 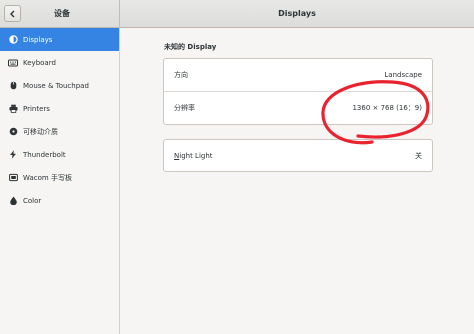 What do you see at coordinates (298, 108) in the screenshot?
I see `resolution-row: 分辨率 1360 × 768 (16：9)` at bounding box center [298, 108].